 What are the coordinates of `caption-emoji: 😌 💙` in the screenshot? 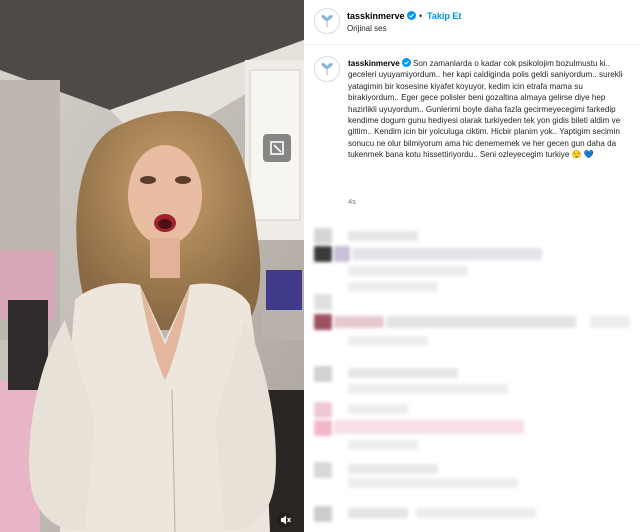 It's located at (582, 155).